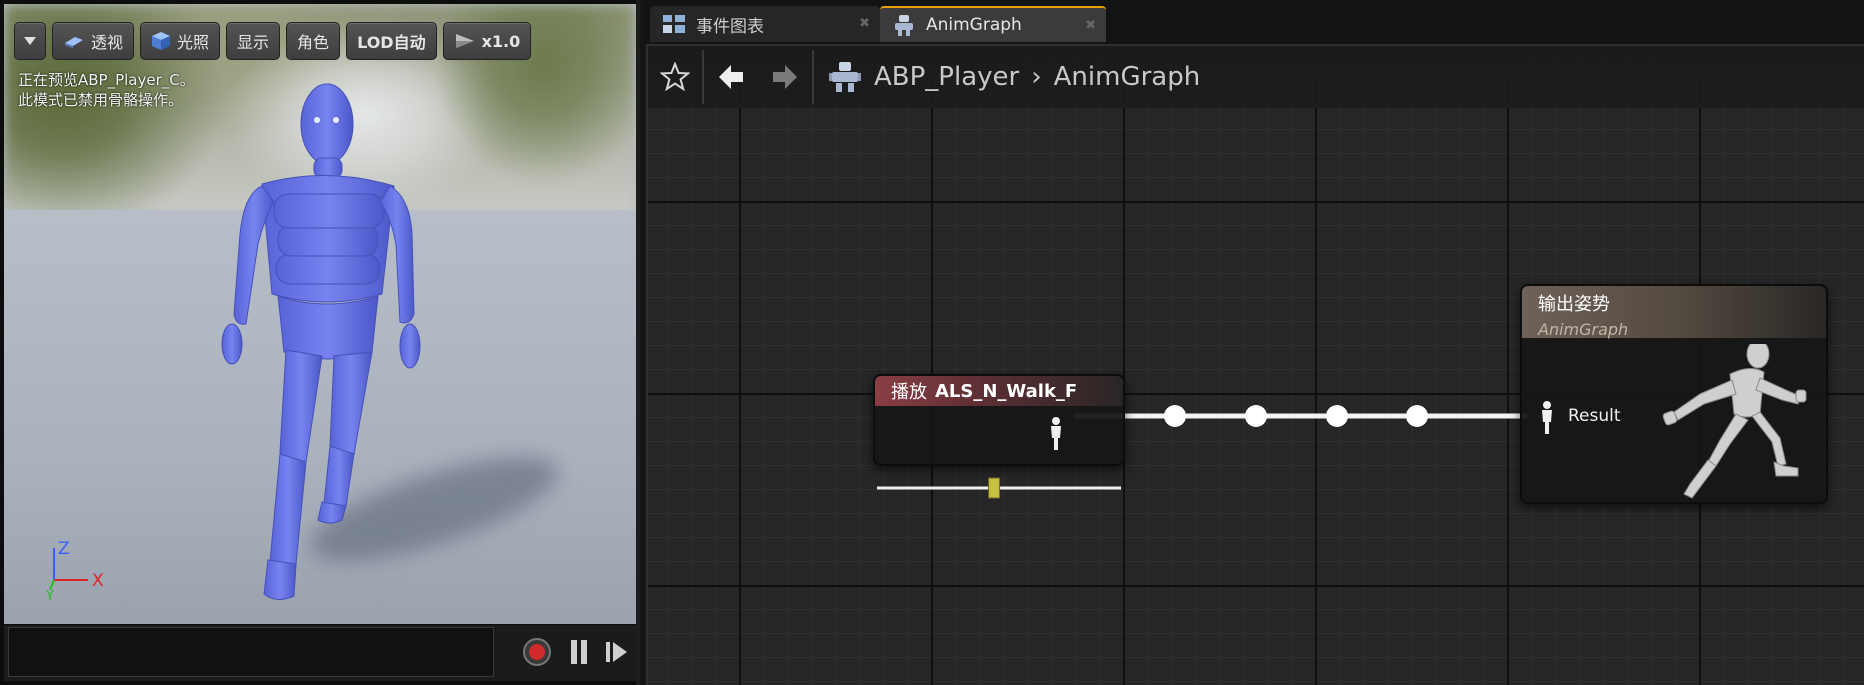  Describe the element at coordinates (1006, 391) in the screenshot. I see `play-node-asset: ALS_N_Walk_F` at that location.